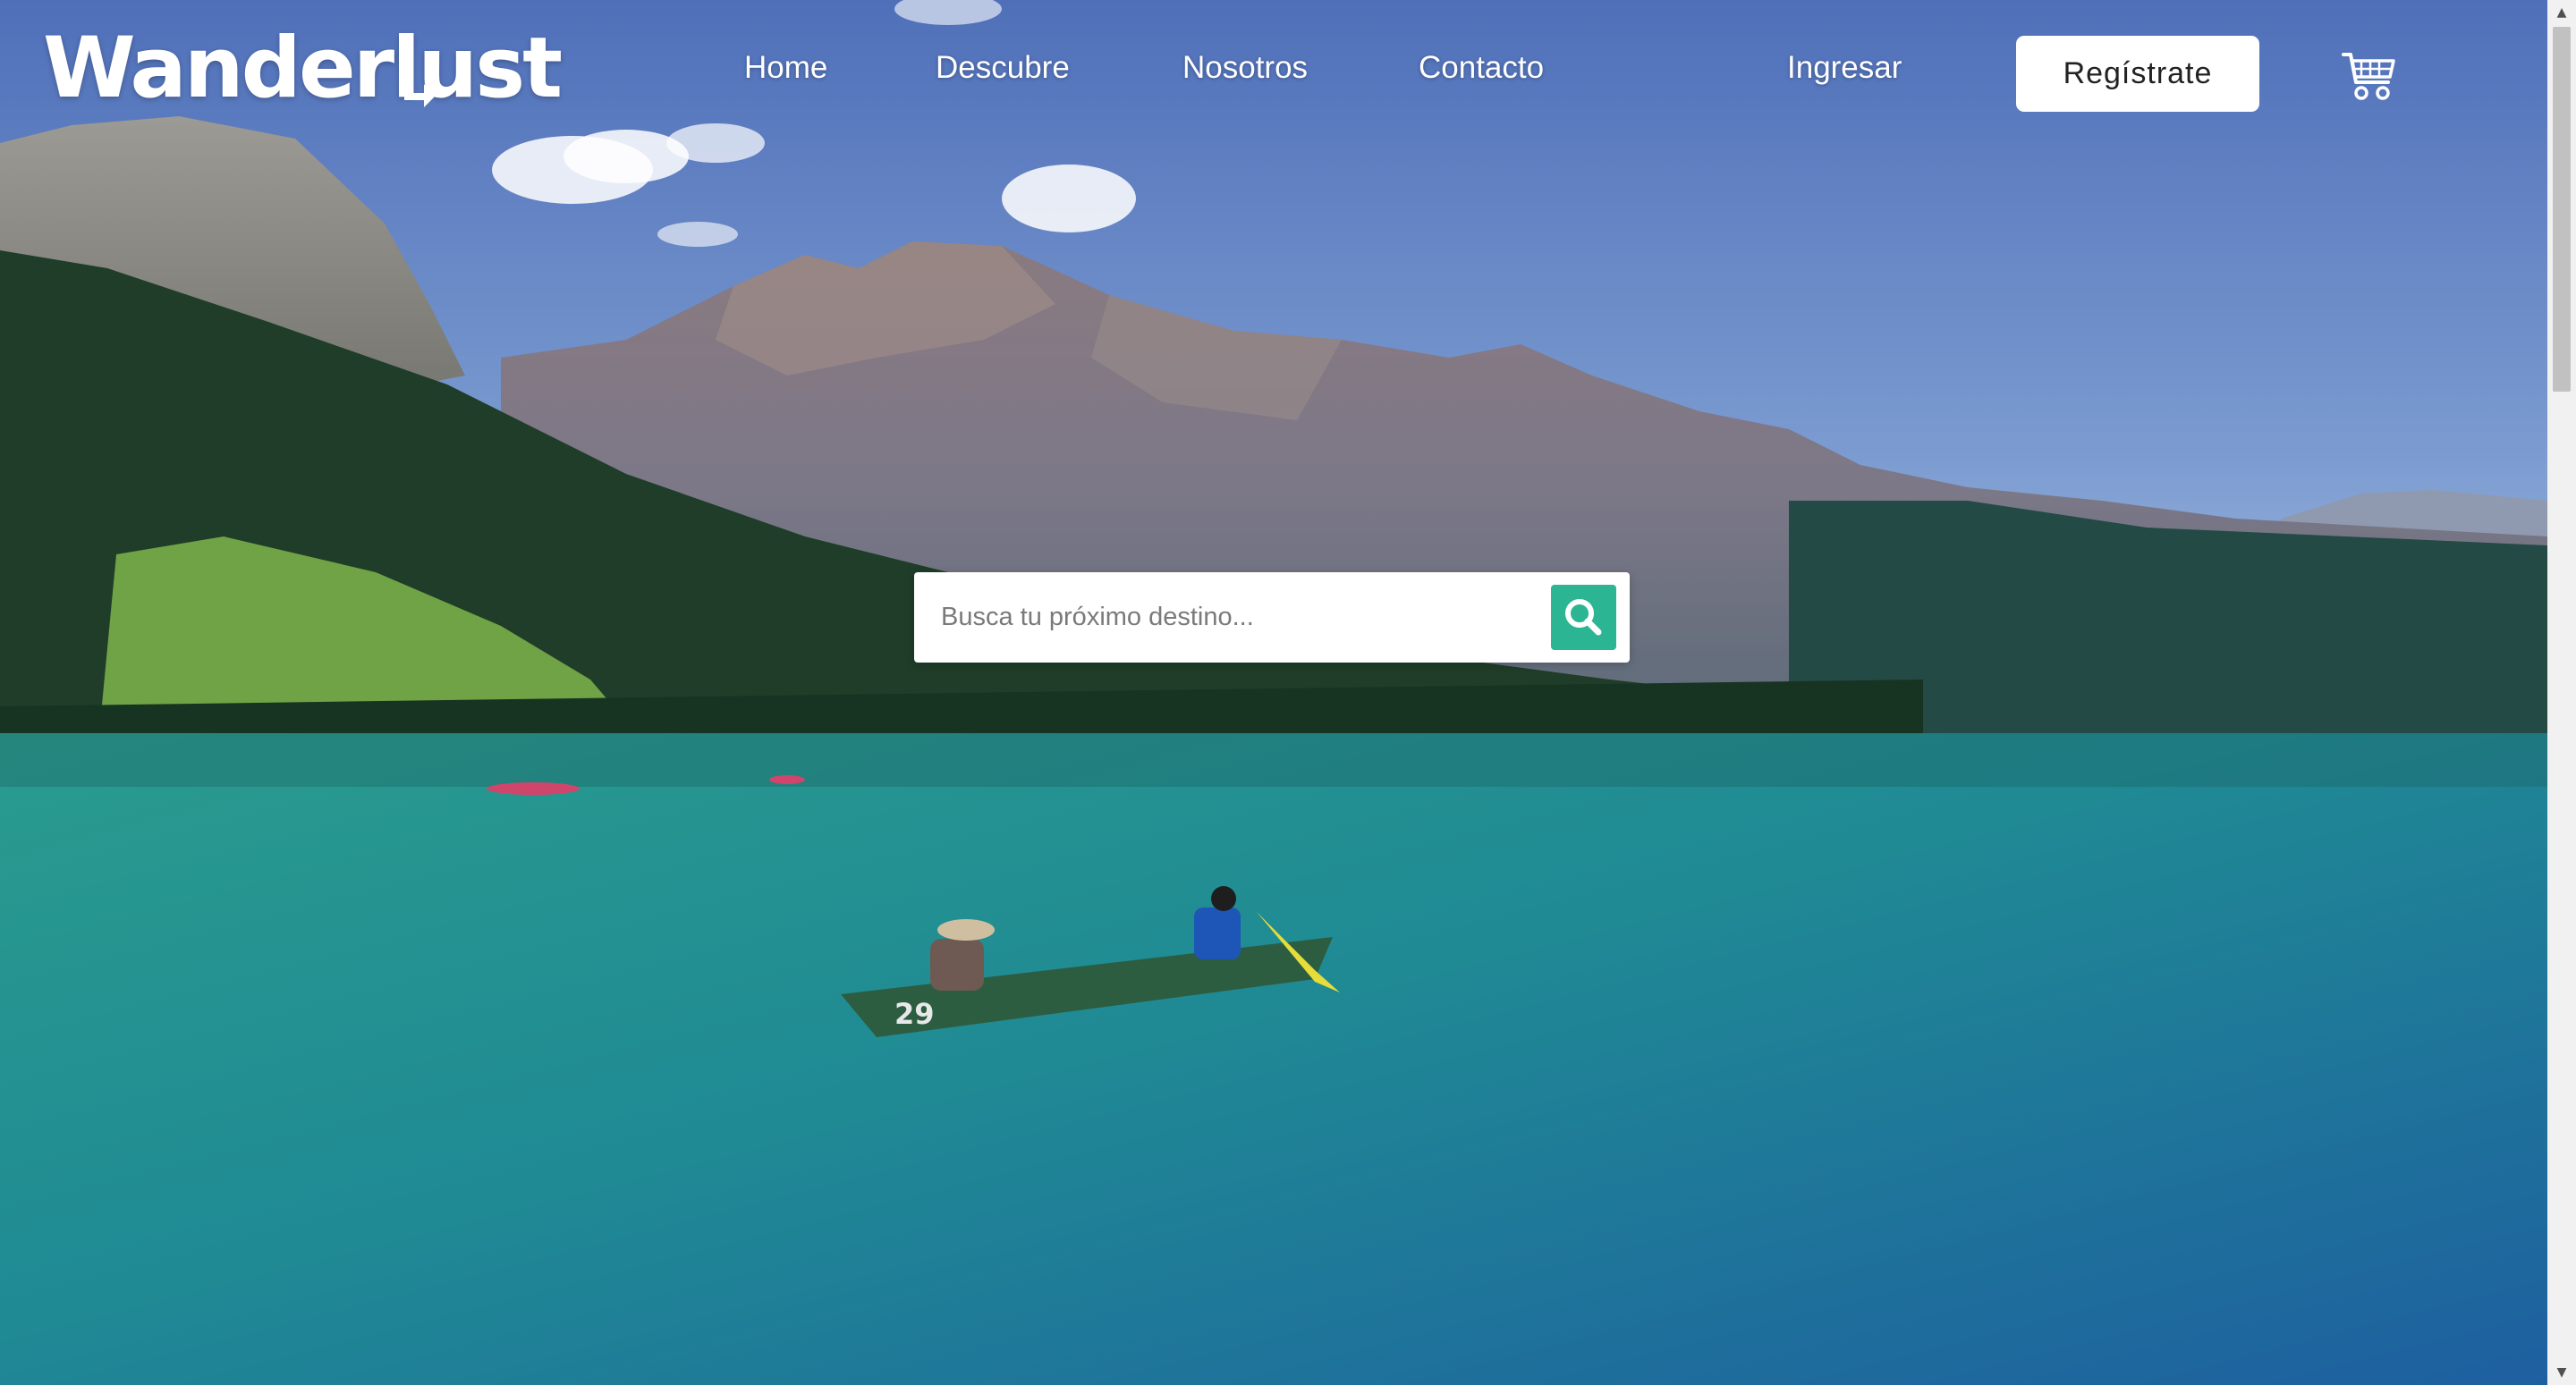  I want to click on nav-link-descubre: Descubre, so click(1003, 68).